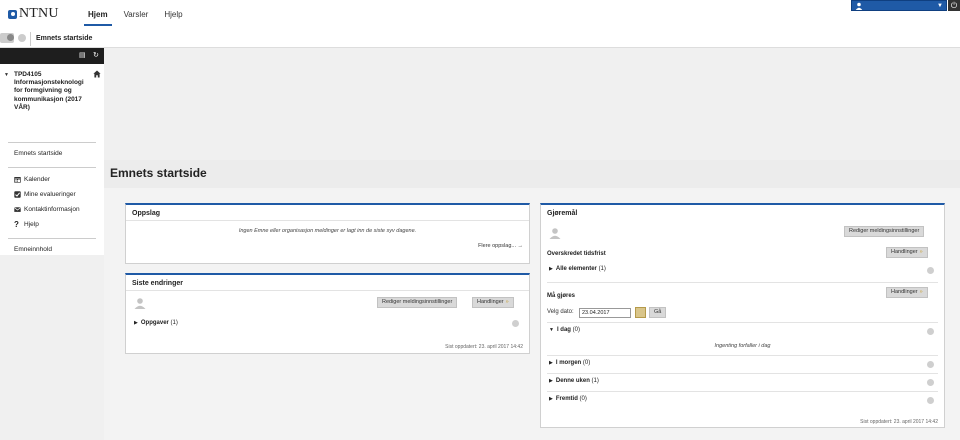 The width and height of the screenshot is (960, 440). I want to click on top-navigation: NTNU Hjem Varsler Hjelp ▼ ⏻, so click(480, 15).